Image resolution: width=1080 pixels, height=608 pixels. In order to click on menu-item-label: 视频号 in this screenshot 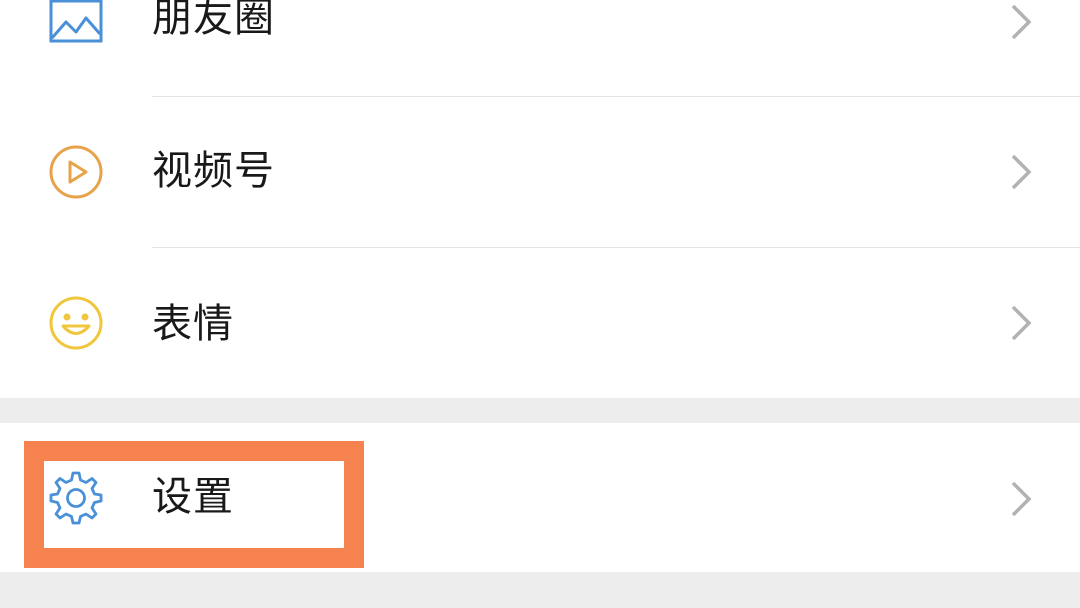, I will do `click(213, 171)`.